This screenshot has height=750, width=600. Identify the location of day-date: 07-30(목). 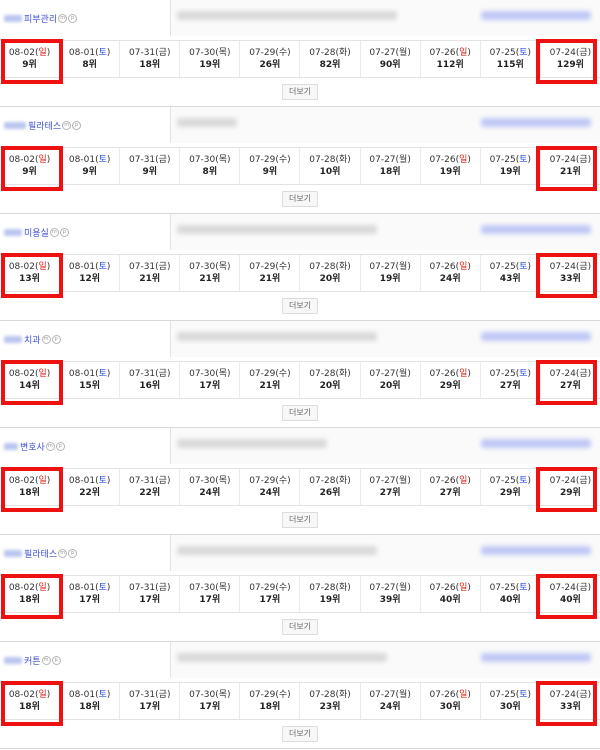
(210, 160).